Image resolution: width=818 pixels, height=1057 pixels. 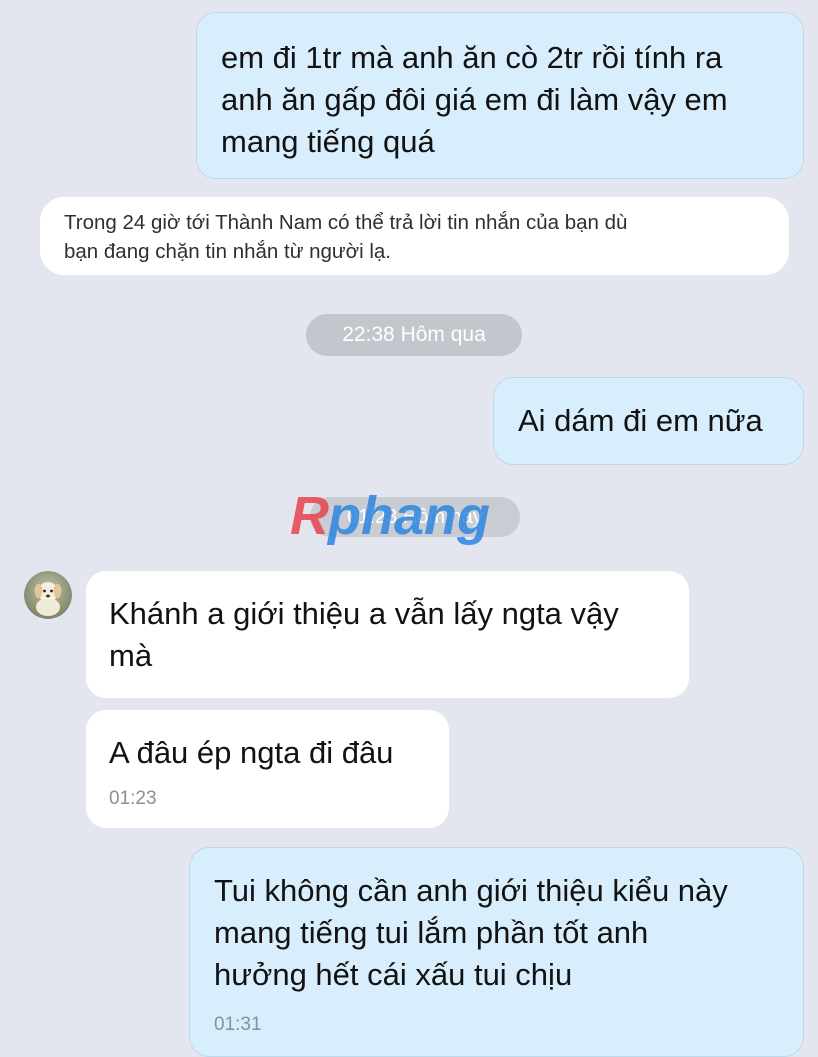 What do you see at coordinates (238, 1024) in the screenshot?
I see `message-time: 01:31` at bounding box center [238, 1024].